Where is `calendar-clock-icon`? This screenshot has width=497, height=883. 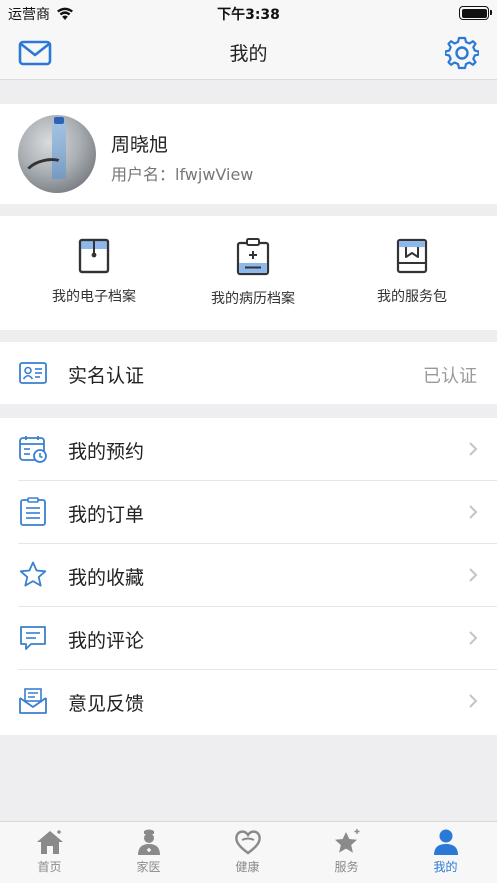
calendar-clock-icon is located at coordinates (33, 449).